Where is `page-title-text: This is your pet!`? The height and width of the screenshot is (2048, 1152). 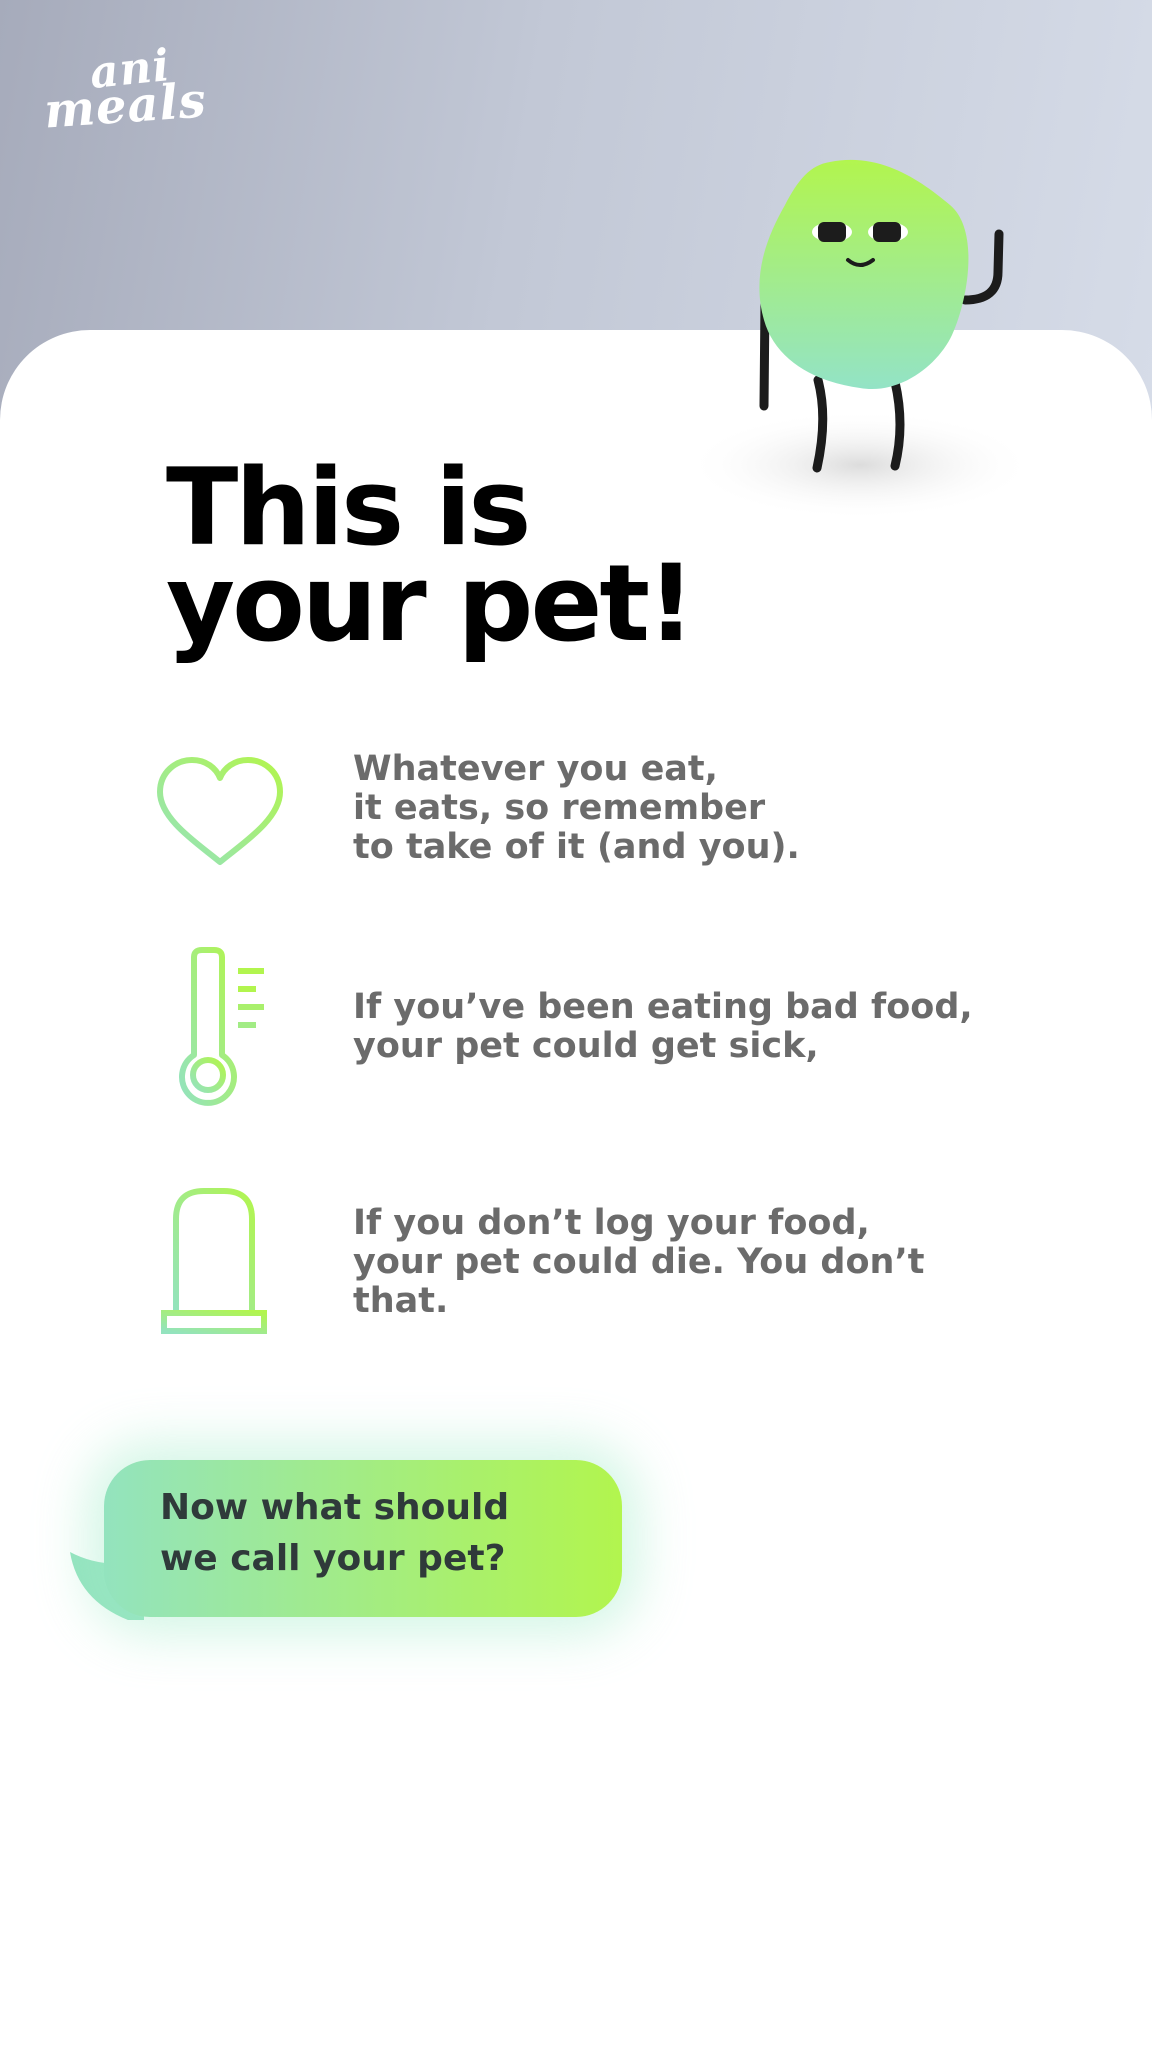
page-title-text: This is your pet! is located at coordinates (430, 555).